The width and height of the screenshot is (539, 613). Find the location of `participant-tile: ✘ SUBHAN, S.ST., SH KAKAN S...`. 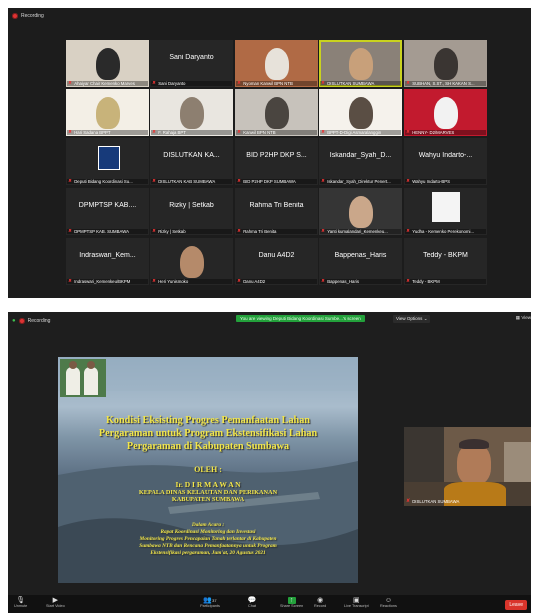

participant-tile: ✘ SUBHAN, S.ST., SH KAKAN S... is located at coordinates (445, 63).